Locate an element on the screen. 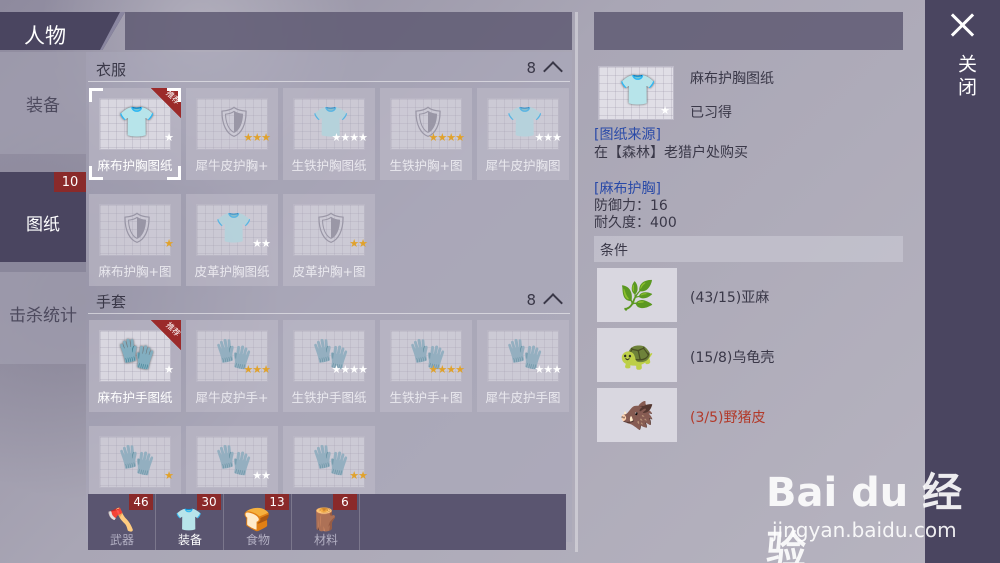  blueprint-card: 🛡 ★★★ 犀牛皮护胸+ is located at coordinates (232, 134).